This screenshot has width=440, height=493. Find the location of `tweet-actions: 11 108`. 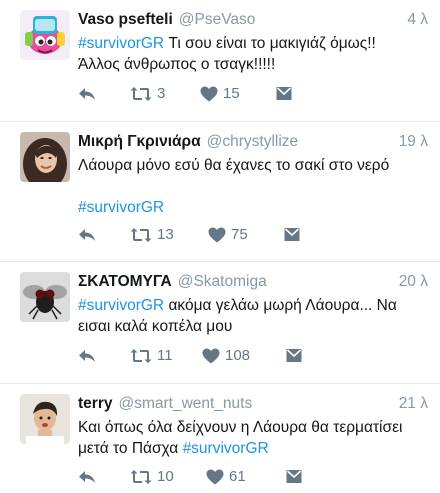

tweet-actions: 11 108 is located at coordinates (190, 355).